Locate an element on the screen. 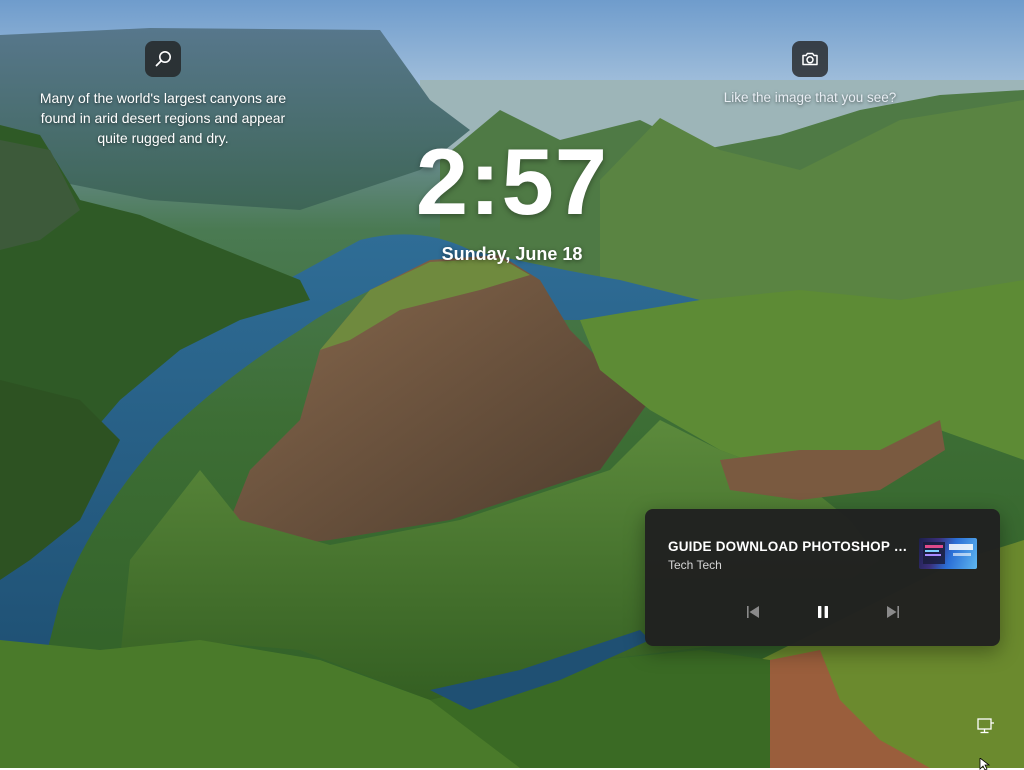 The height and width of the screenshot is (770, 1024). skip-next-button is located at coordinates (893, 612).